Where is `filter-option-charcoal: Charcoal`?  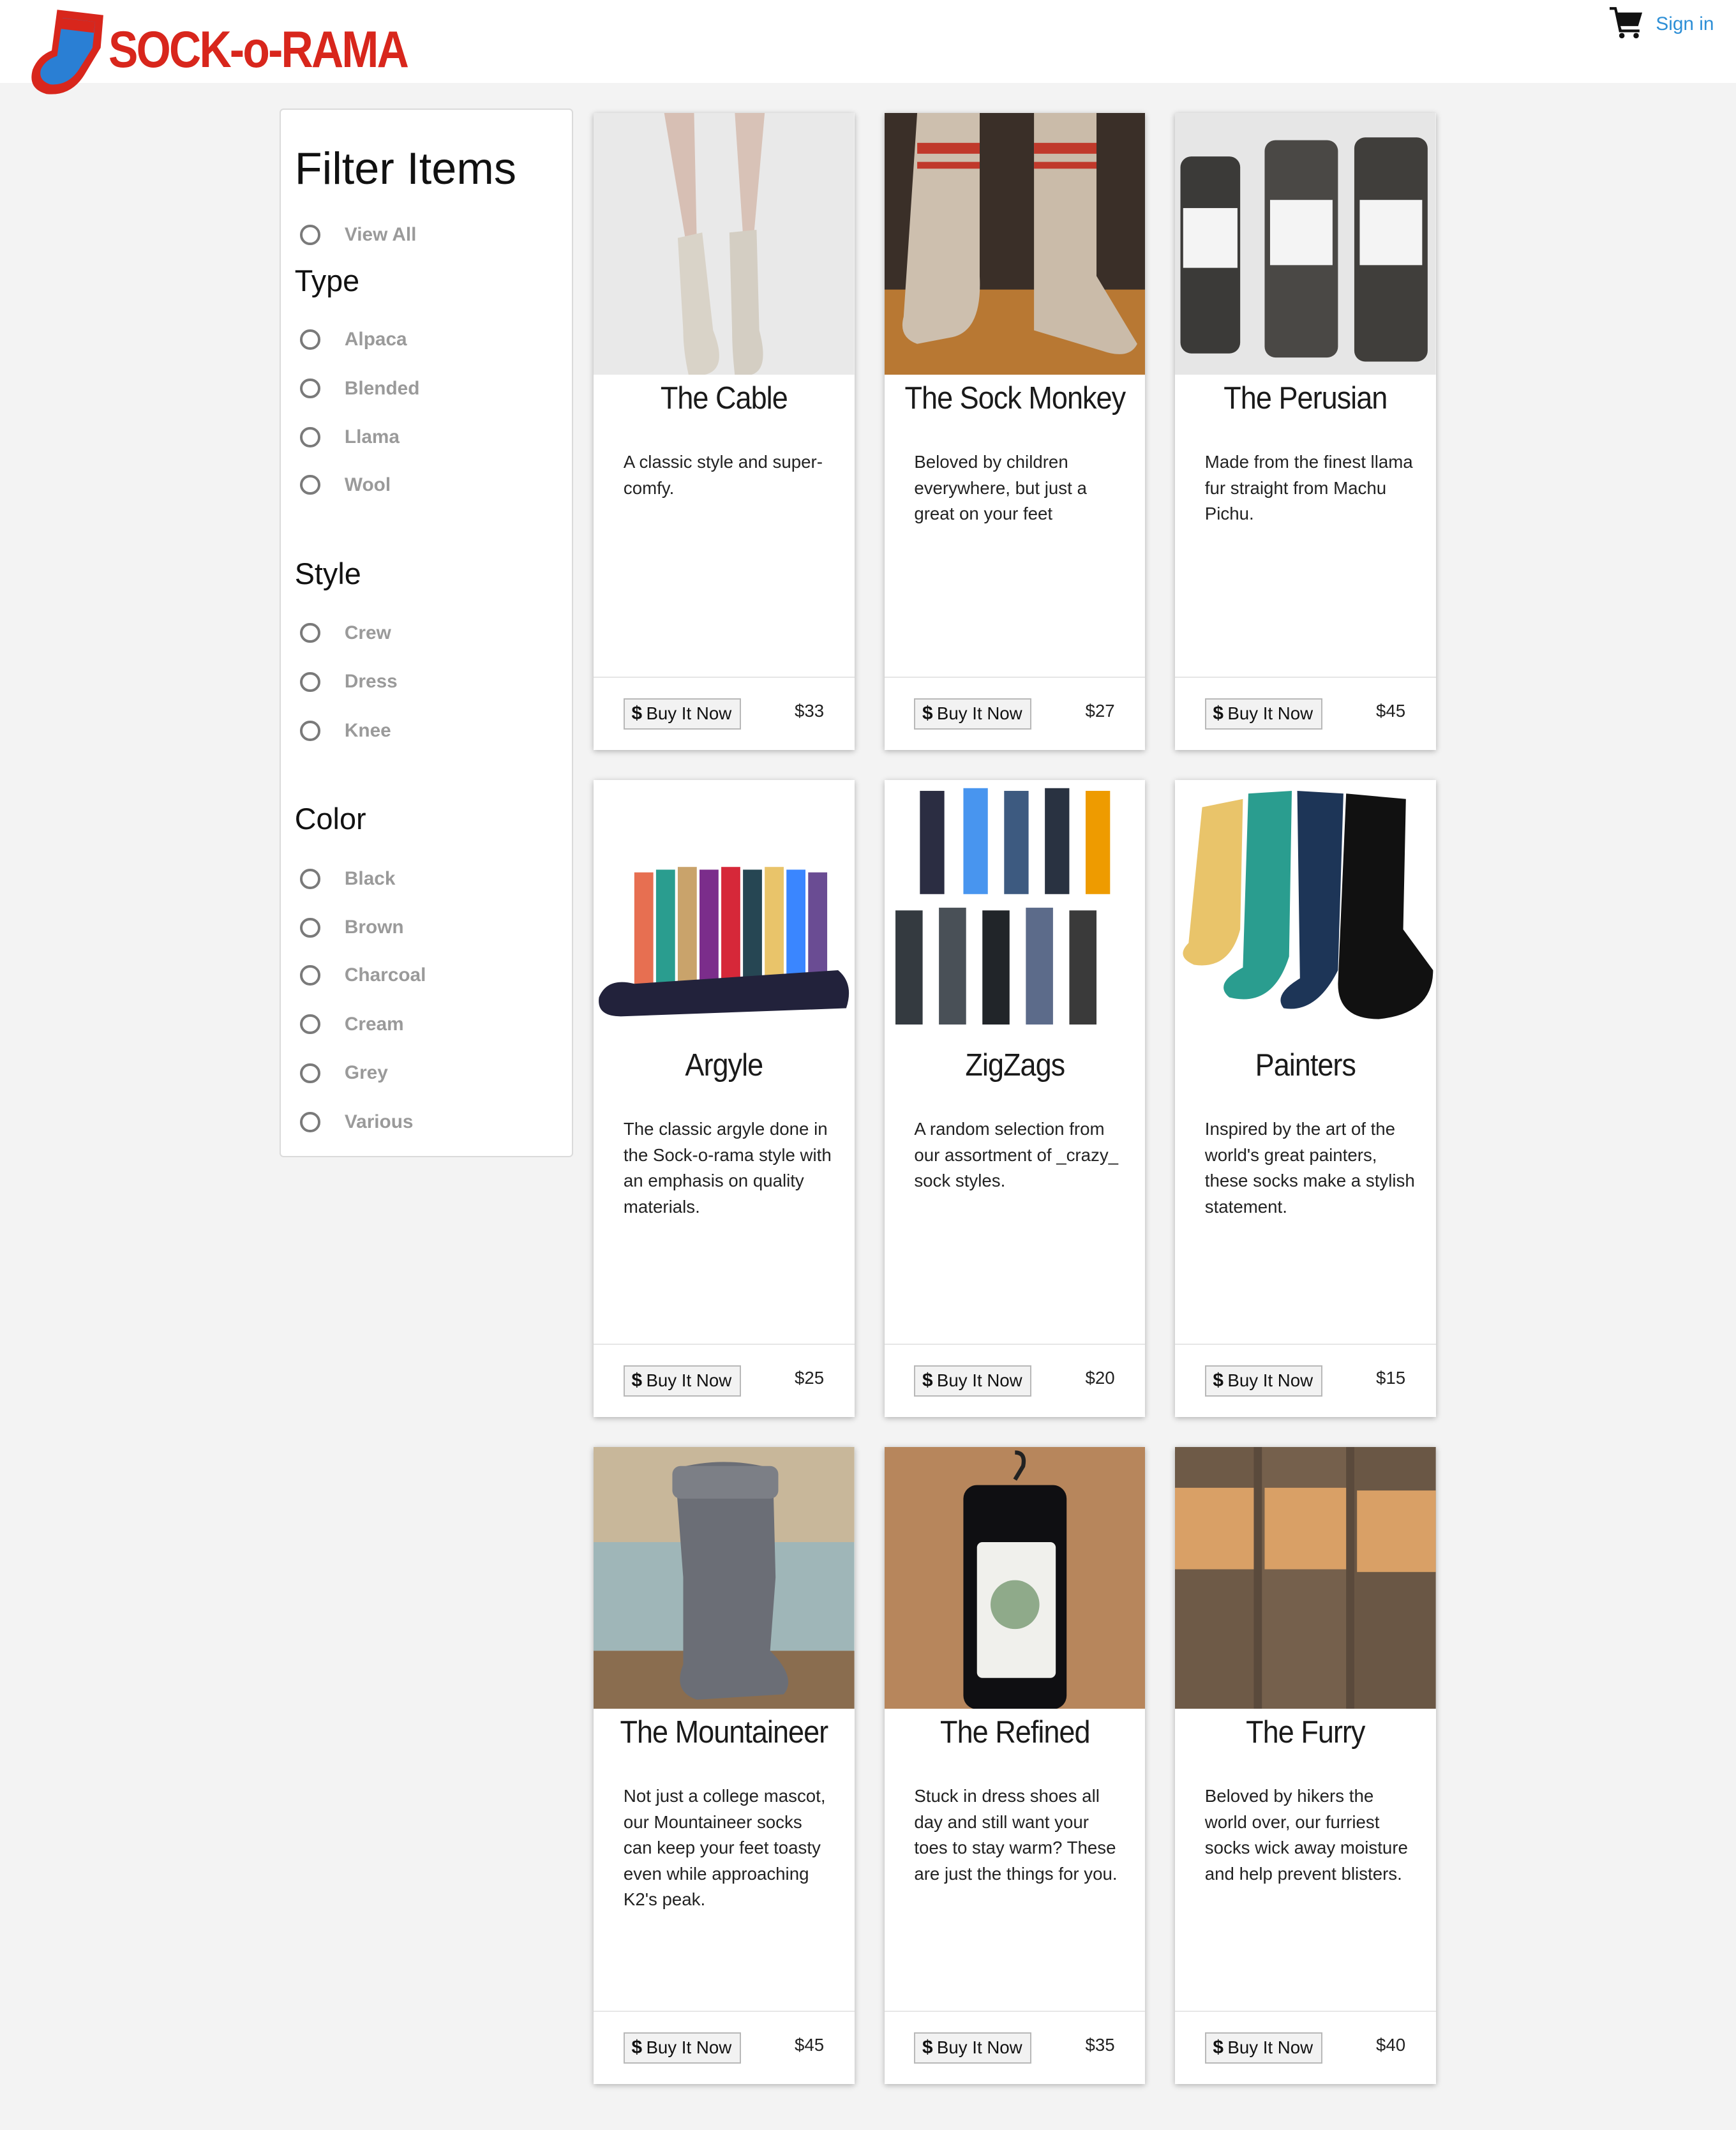 filter-option-charcoal: Charcoal is located at coordinates (363, 975).